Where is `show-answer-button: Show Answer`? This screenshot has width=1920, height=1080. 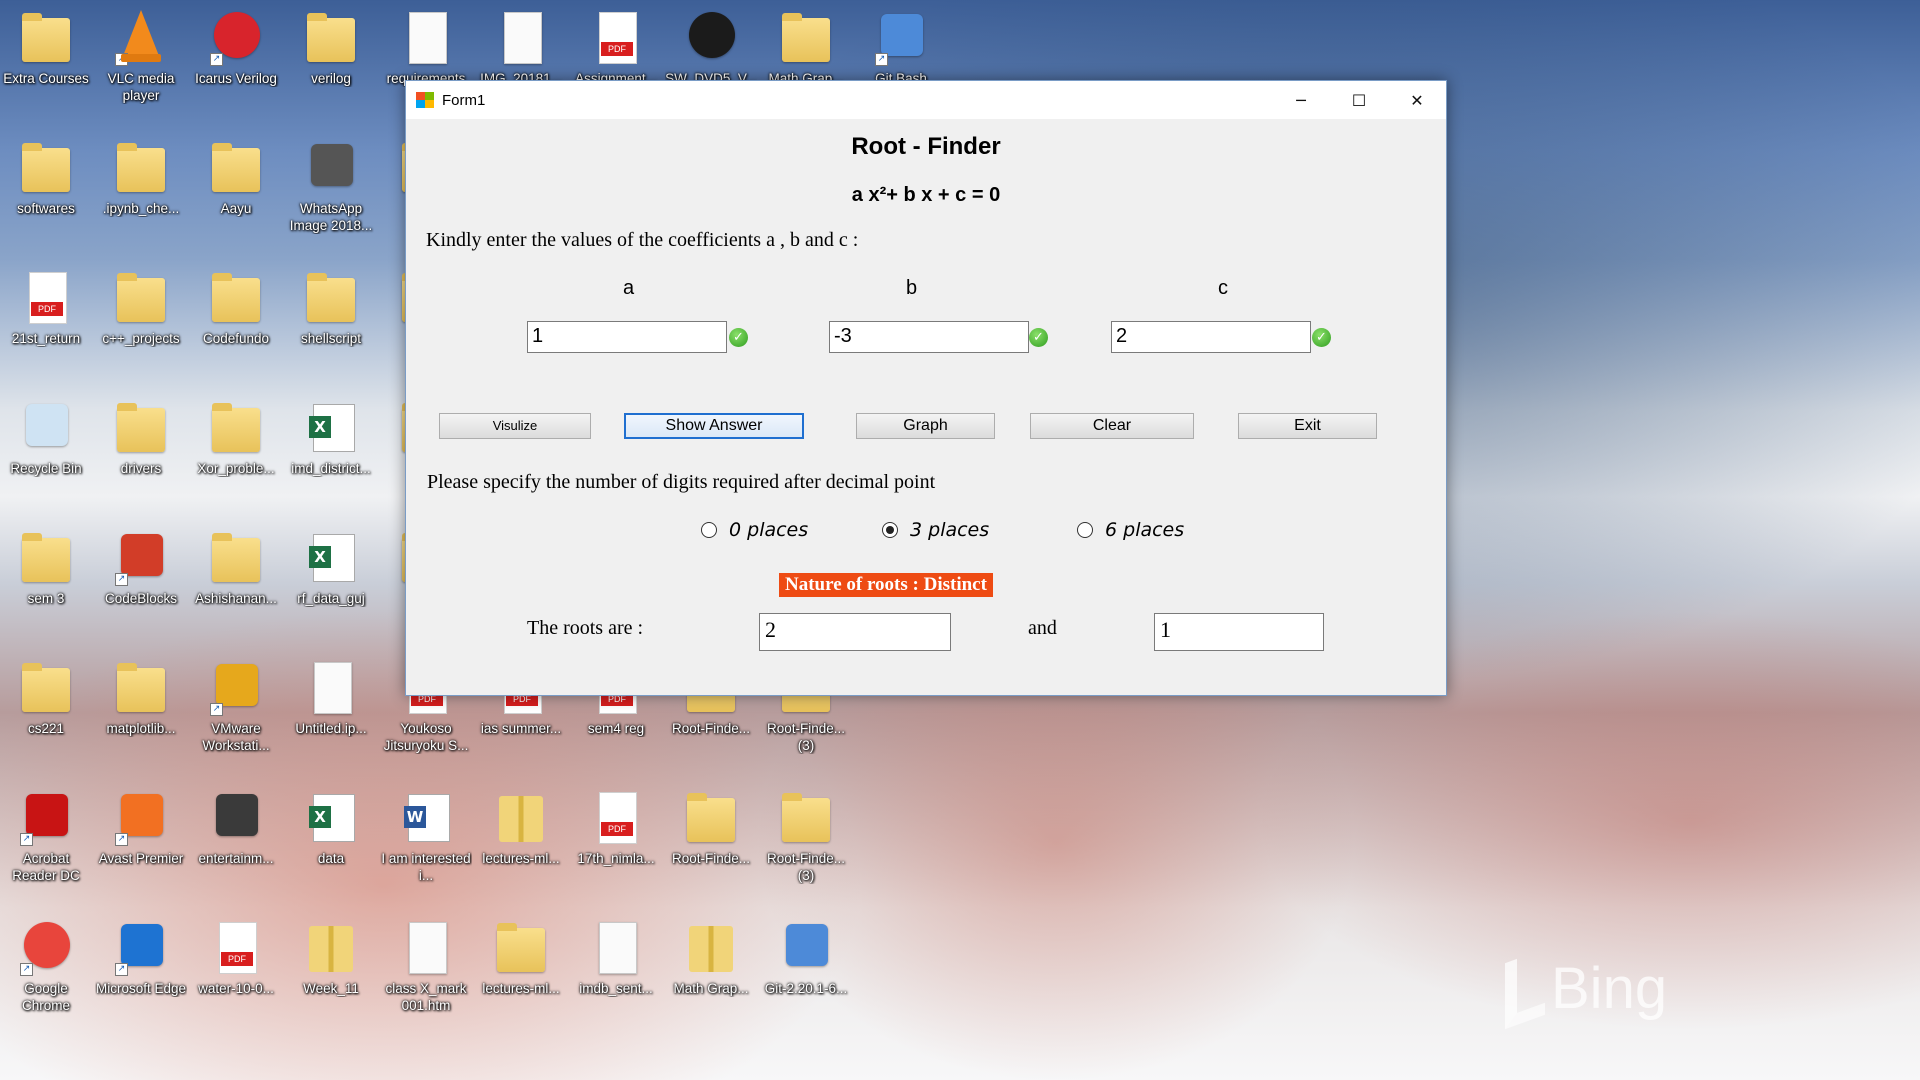 show-answer-button: Show Answer is located at coordinates (714, 426).